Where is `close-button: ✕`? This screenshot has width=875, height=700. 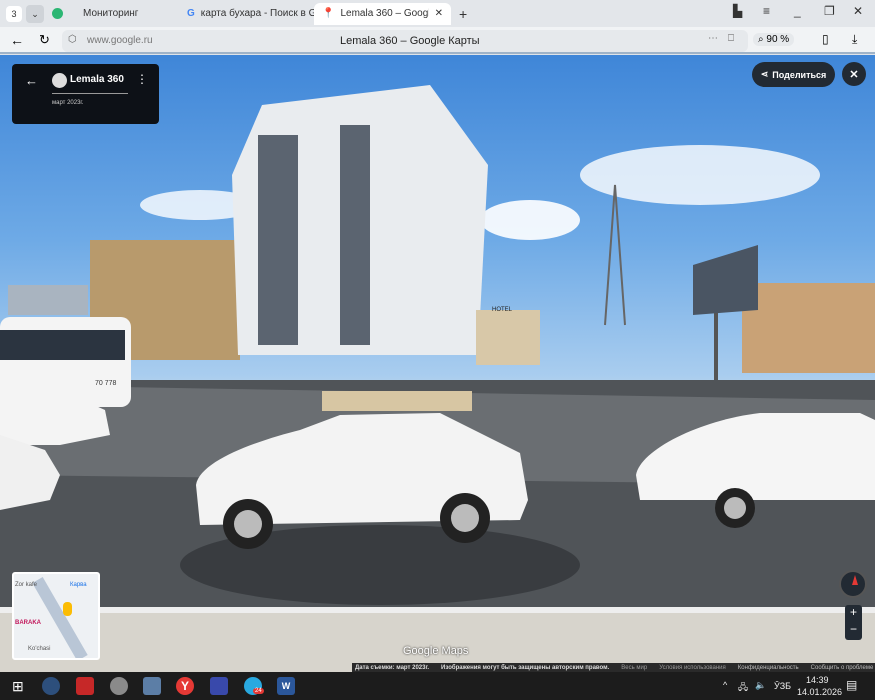 close-button: ✕ is located at coordinates (854, 74).